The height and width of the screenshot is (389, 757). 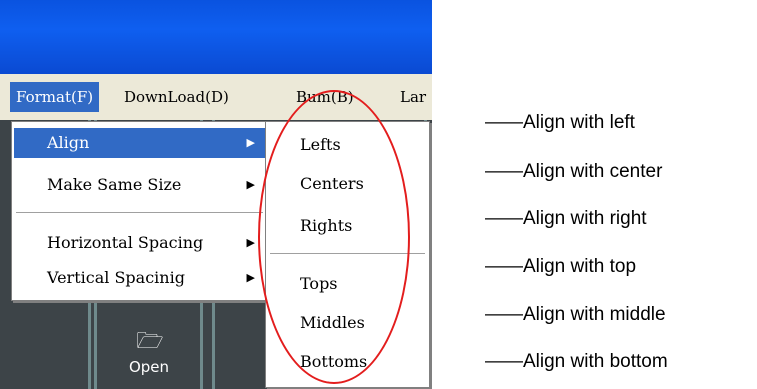 I want to click on submenu-item-lefts: Lefts, so click(x=320, y=145).